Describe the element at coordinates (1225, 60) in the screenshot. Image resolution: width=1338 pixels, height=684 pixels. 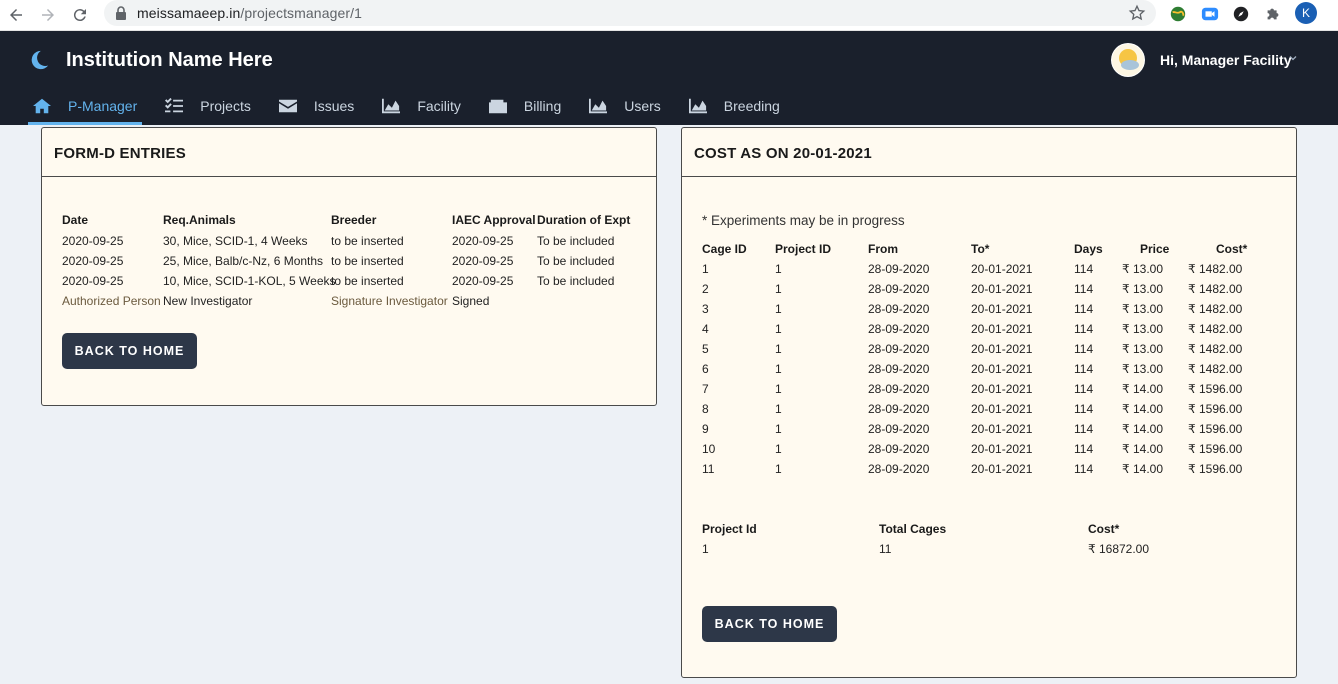
I see `user-greeting: Hi, Manager Facility` at that location.